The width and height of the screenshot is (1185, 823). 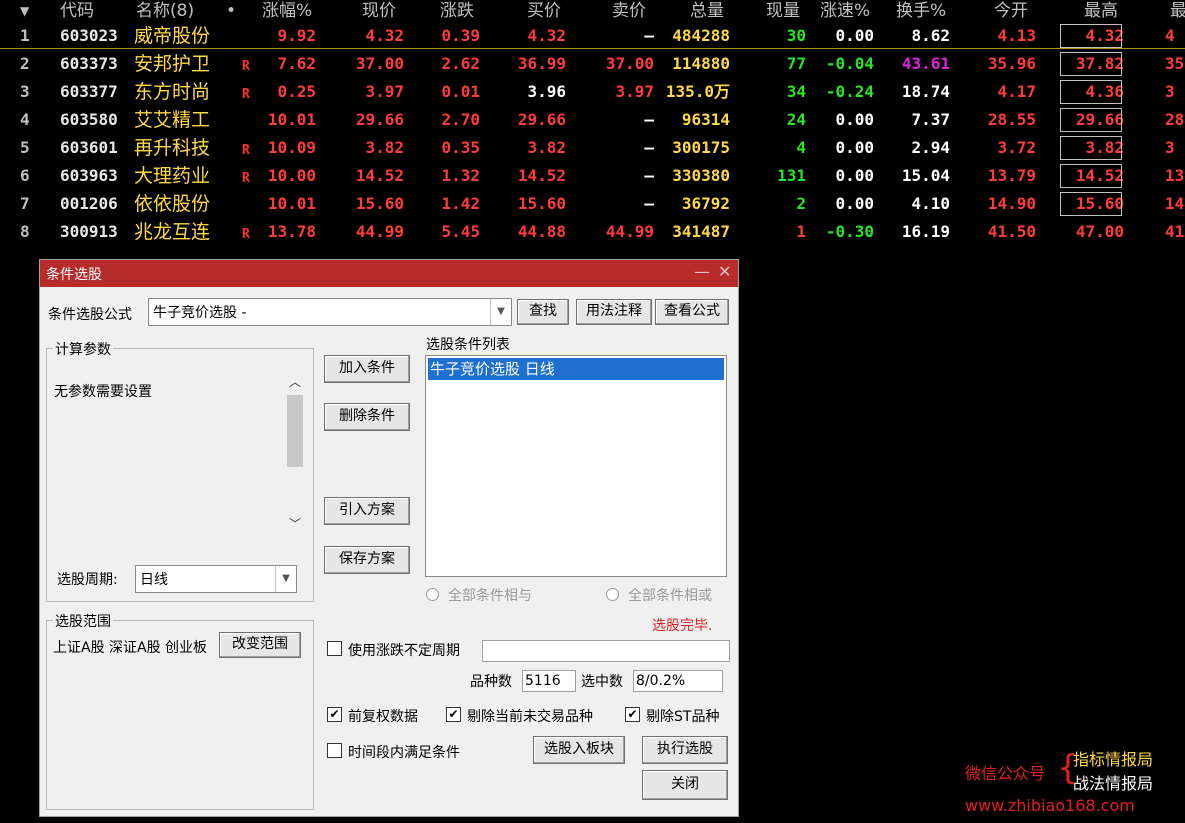 I want to click on variable-period-input, so click(x=606, y=651).